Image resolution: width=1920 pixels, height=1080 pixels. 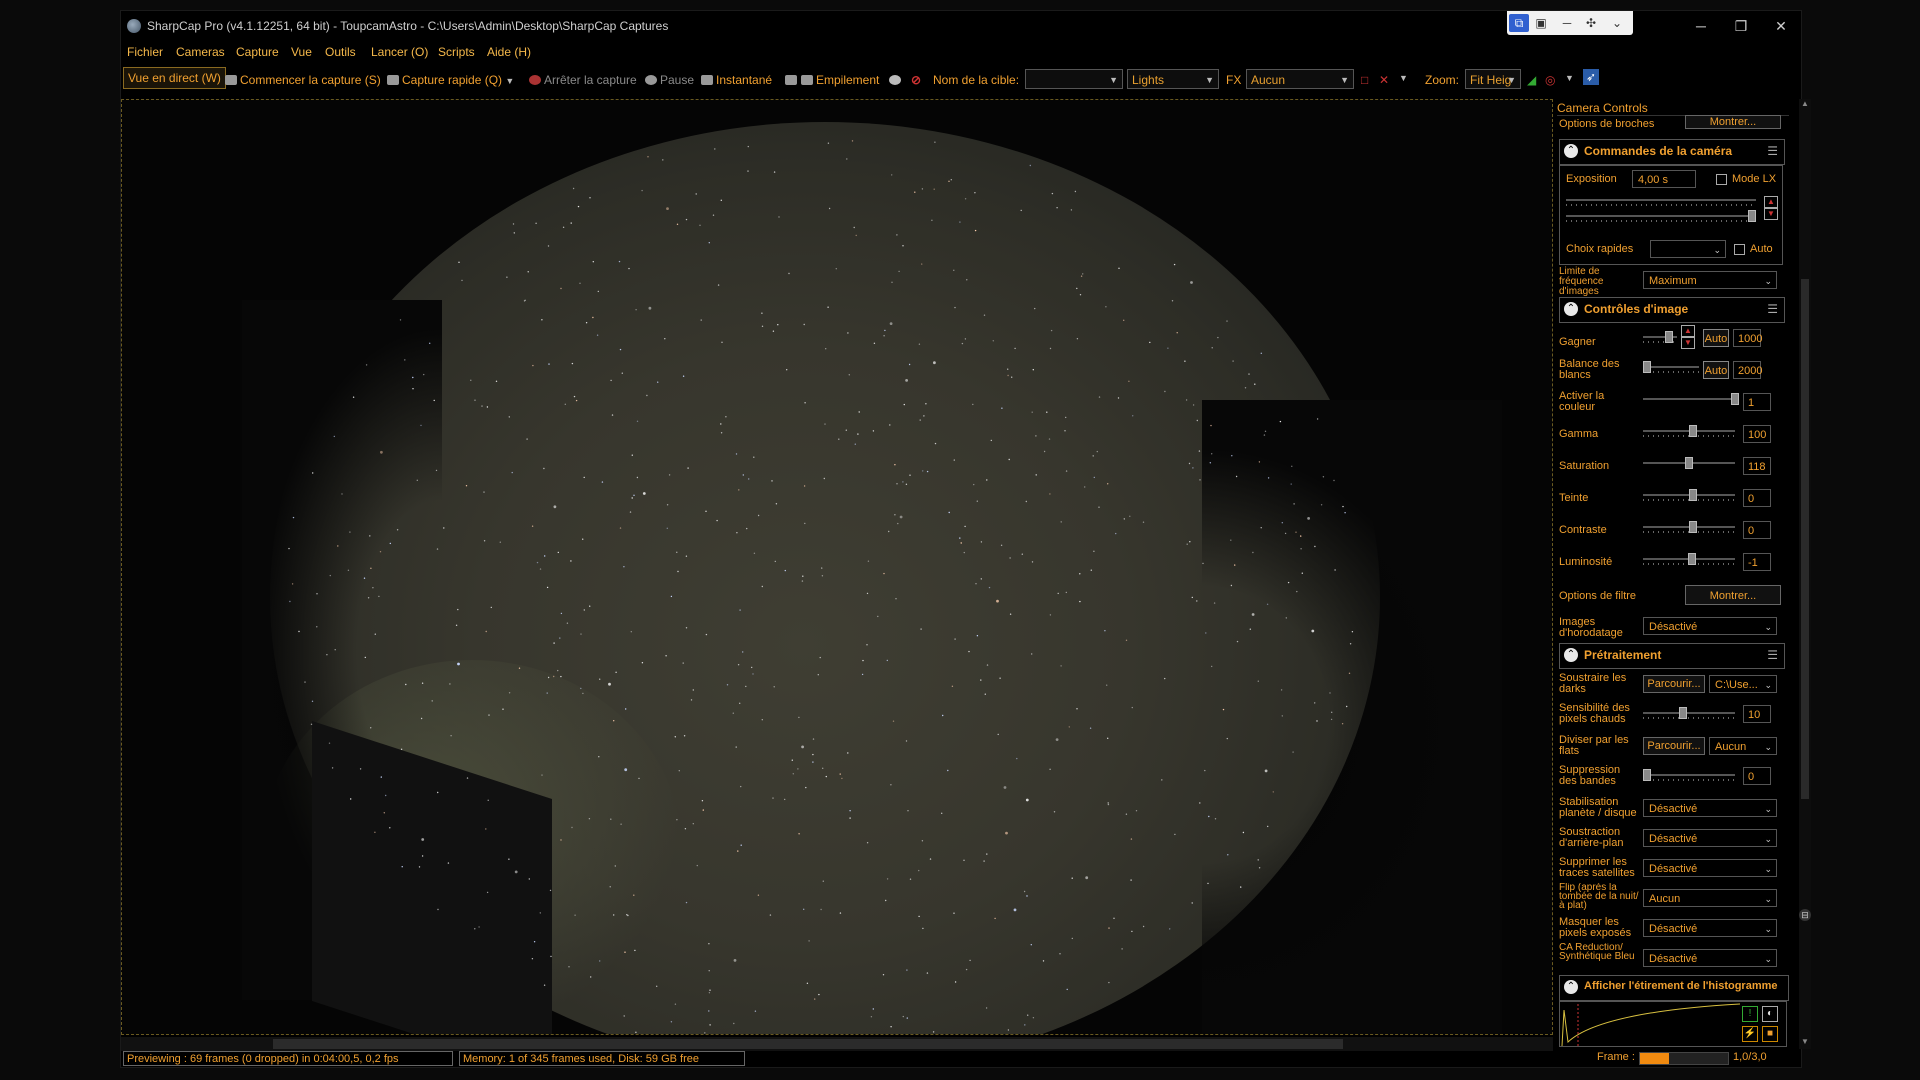 What do you see at coordinates (1757, 562) in the screenshot?
I see `brightness-value: -1` at bounding box center [1757, 562].